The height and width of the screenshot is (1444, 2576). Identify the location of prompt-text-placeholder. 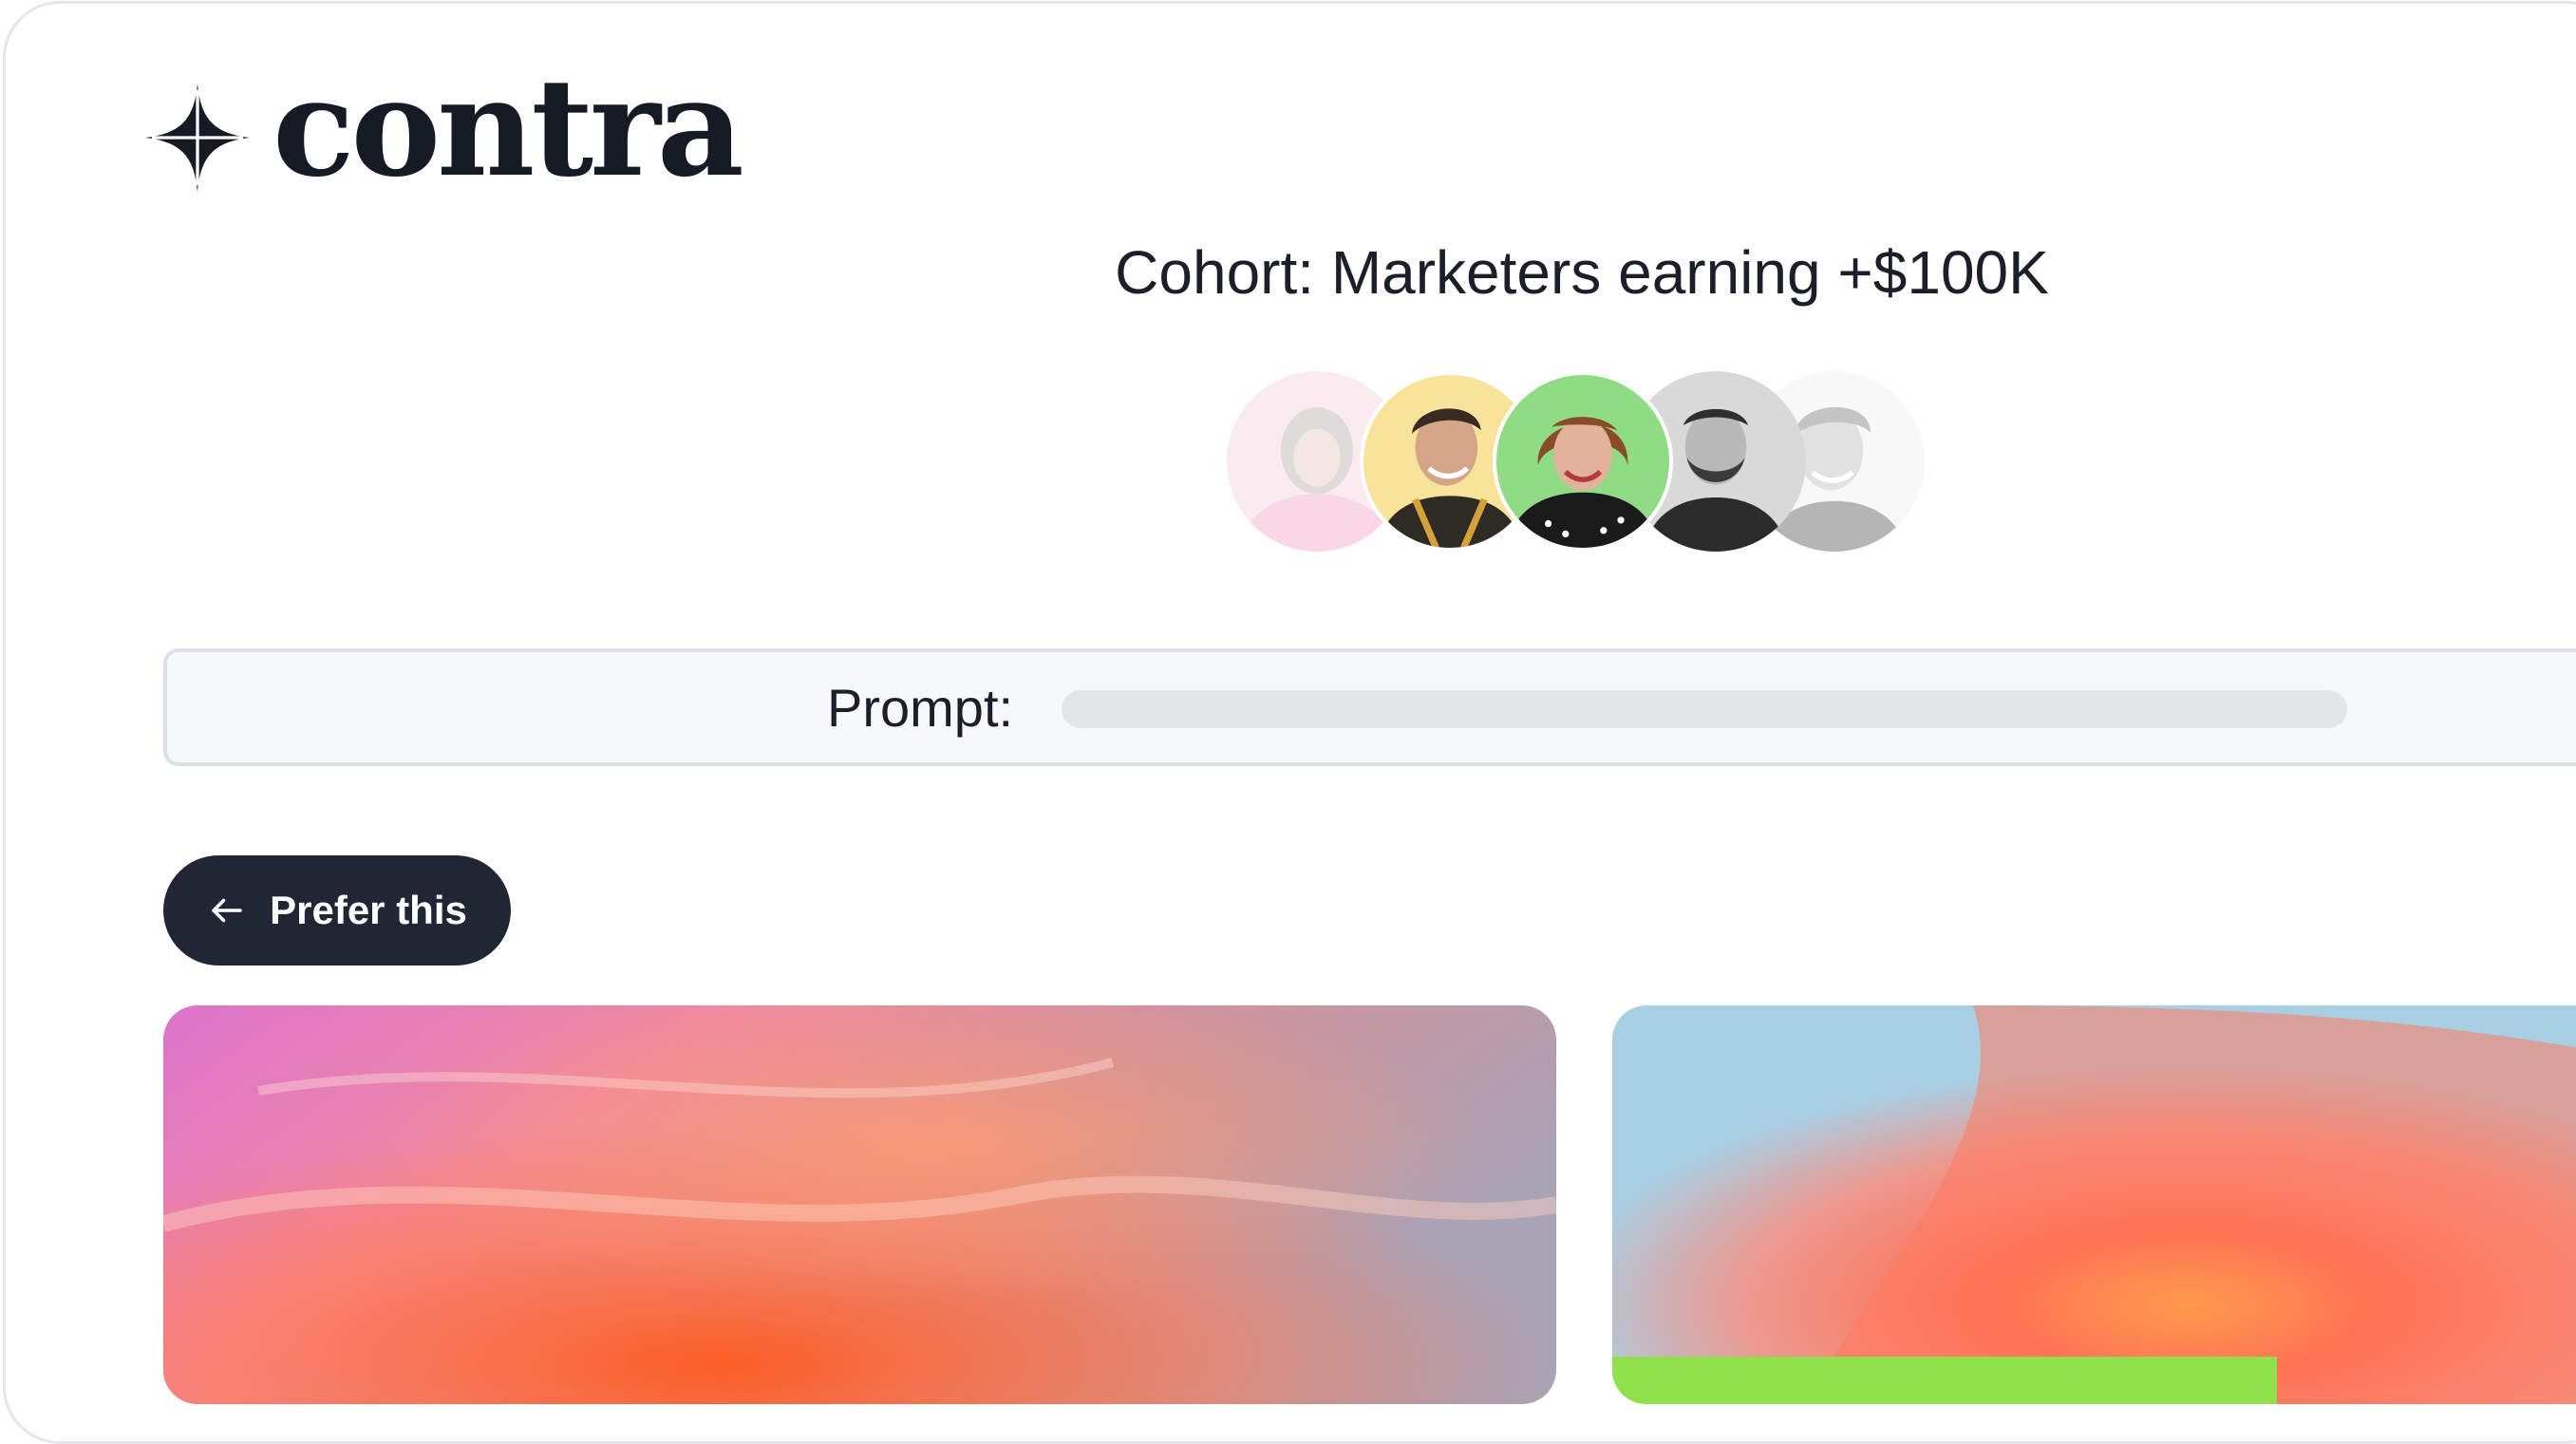
(1704, 709).